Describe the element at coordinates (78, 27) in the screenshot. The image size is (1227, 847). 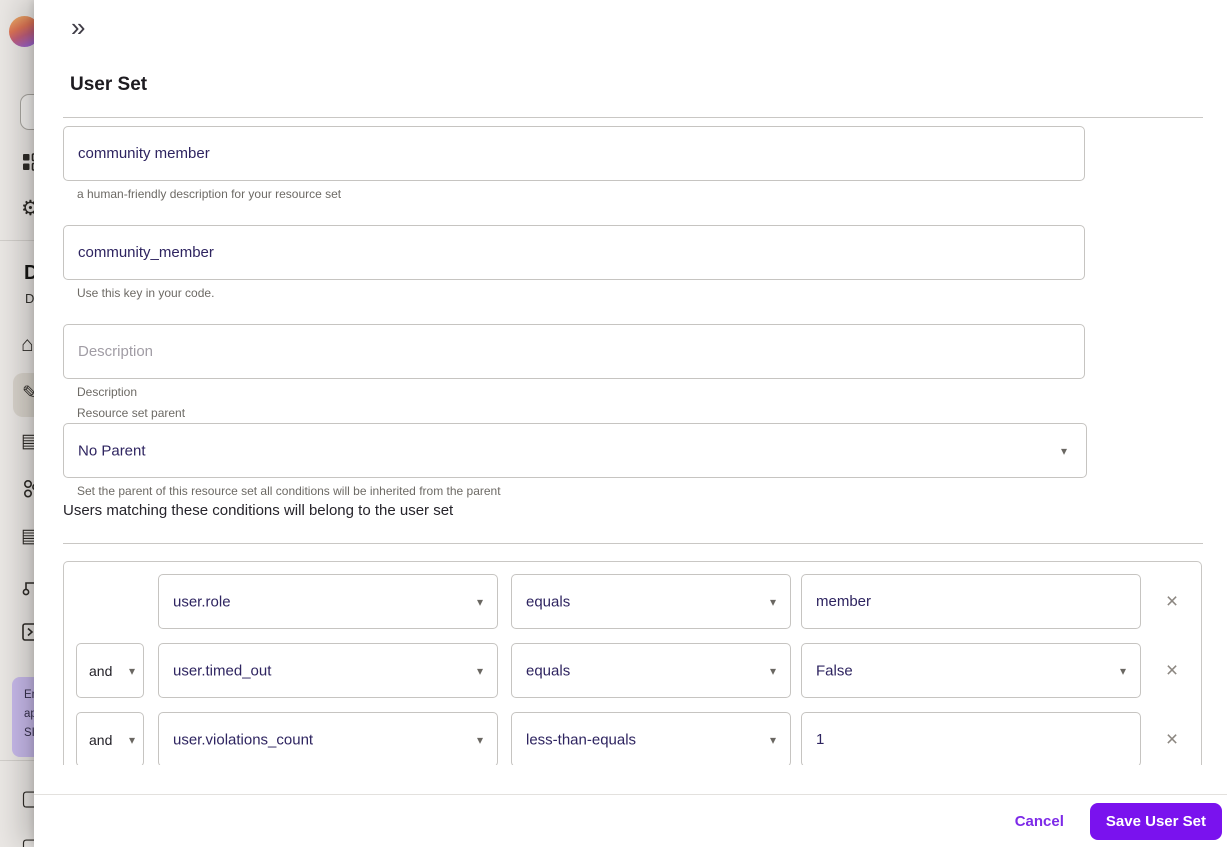
I see `collapse-drawer-icon: »` at that location.